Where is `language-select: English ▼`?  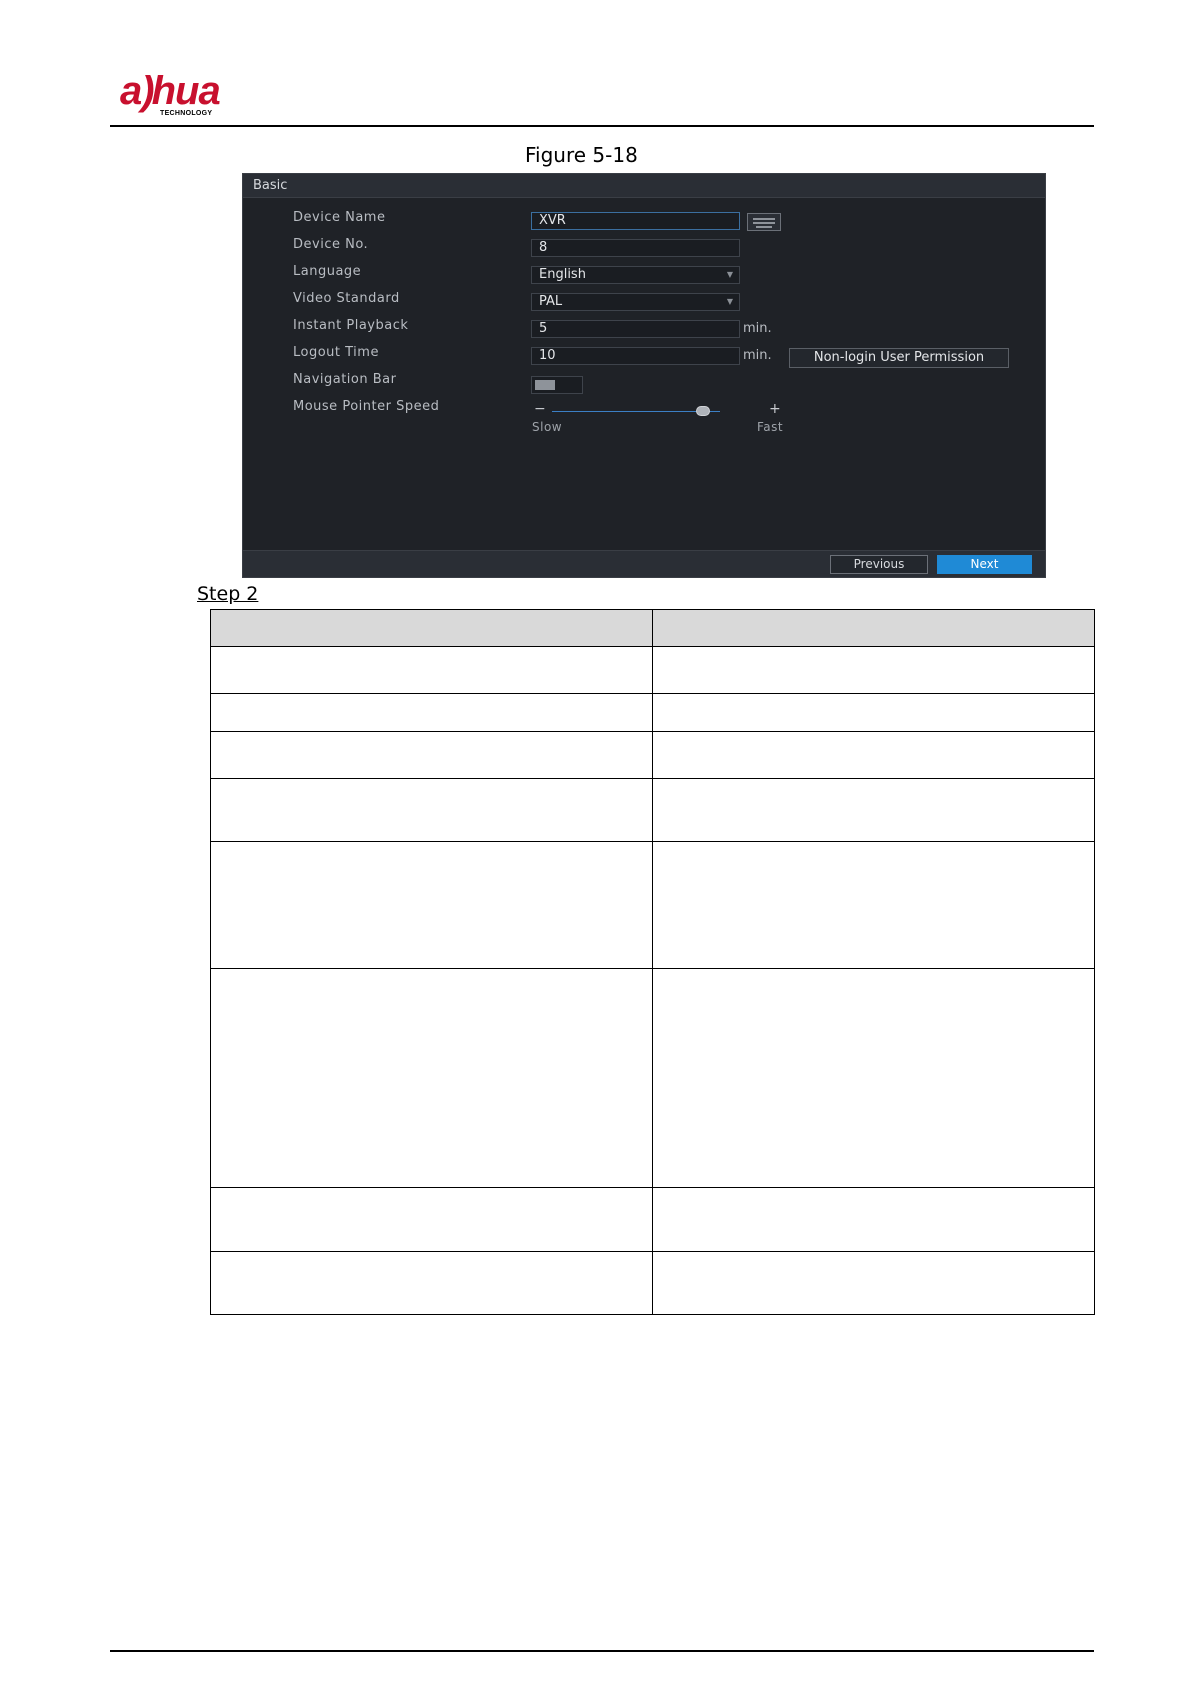 language-select: English ▼ is located at coordinates (635, 275).